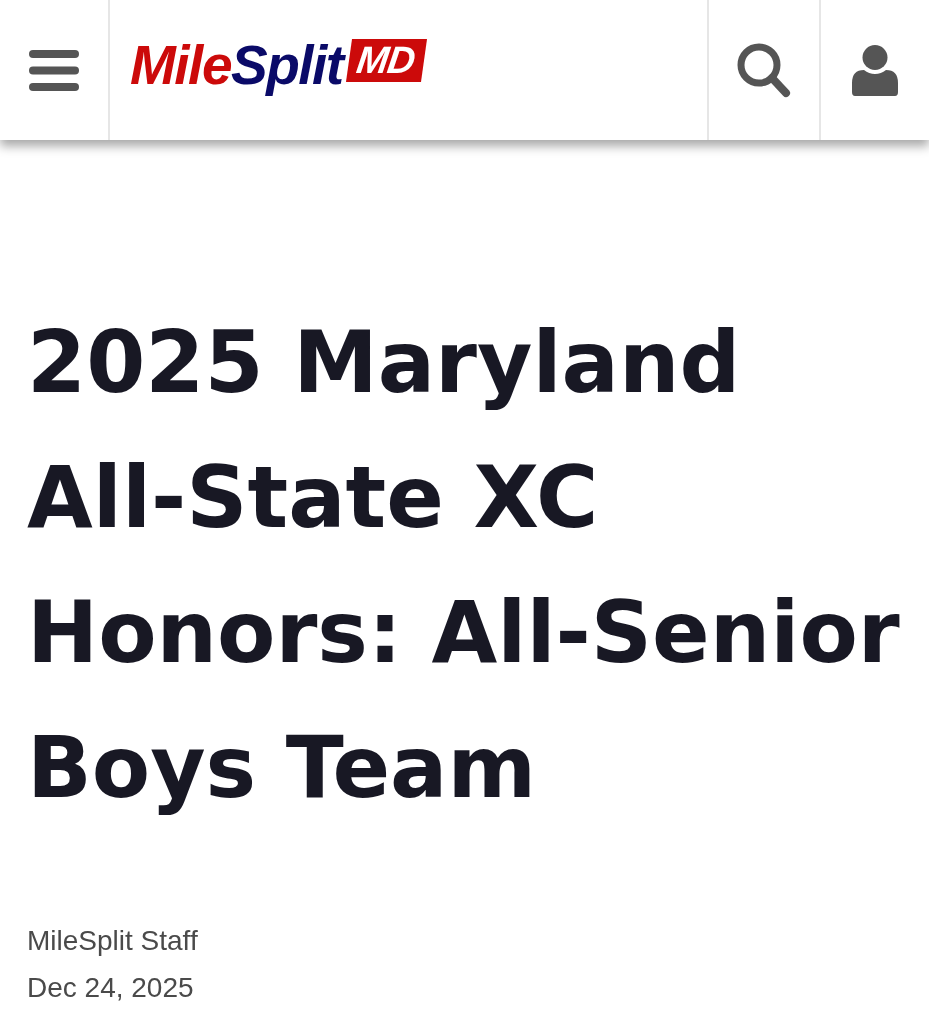 The height and width of the screenshot is (1023, 929). What do you see at coordinates (110, 988) in the screenshot?
I see `publish-date: Dec 24, 2025` at bounding box center [110, 988].